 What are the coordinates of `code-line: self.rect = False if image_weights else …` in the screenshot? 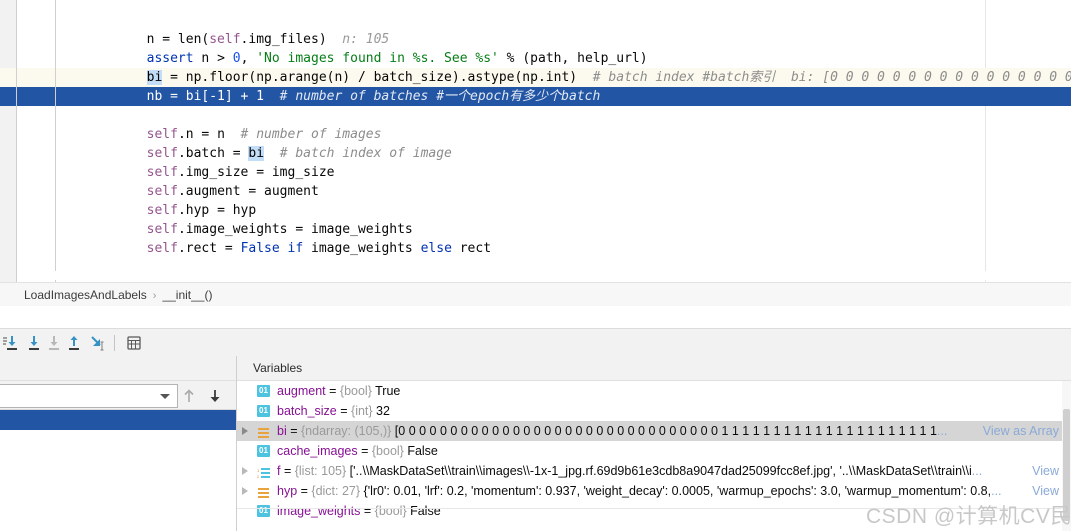 It's located at (563, 248).